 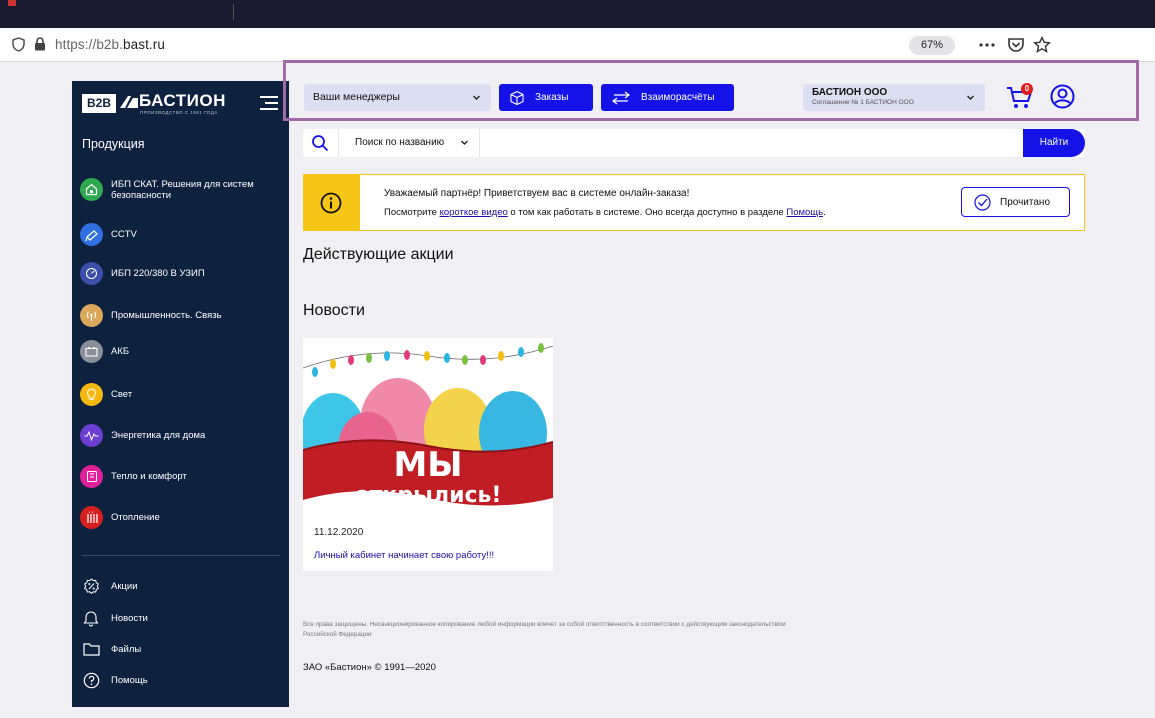 I want to click on sidebar-item-ups-220-380: ИБП 220/380 В УЗИП, so click(x=182, y=273).